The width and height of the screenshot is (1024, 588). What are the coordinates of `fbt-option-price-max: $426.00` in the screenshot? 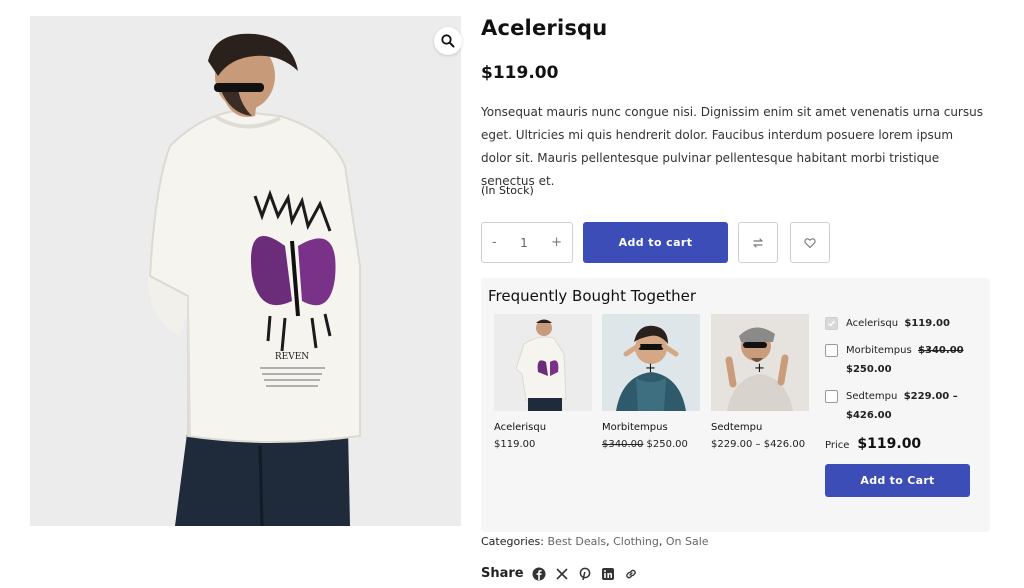 It's located at (869, 415).